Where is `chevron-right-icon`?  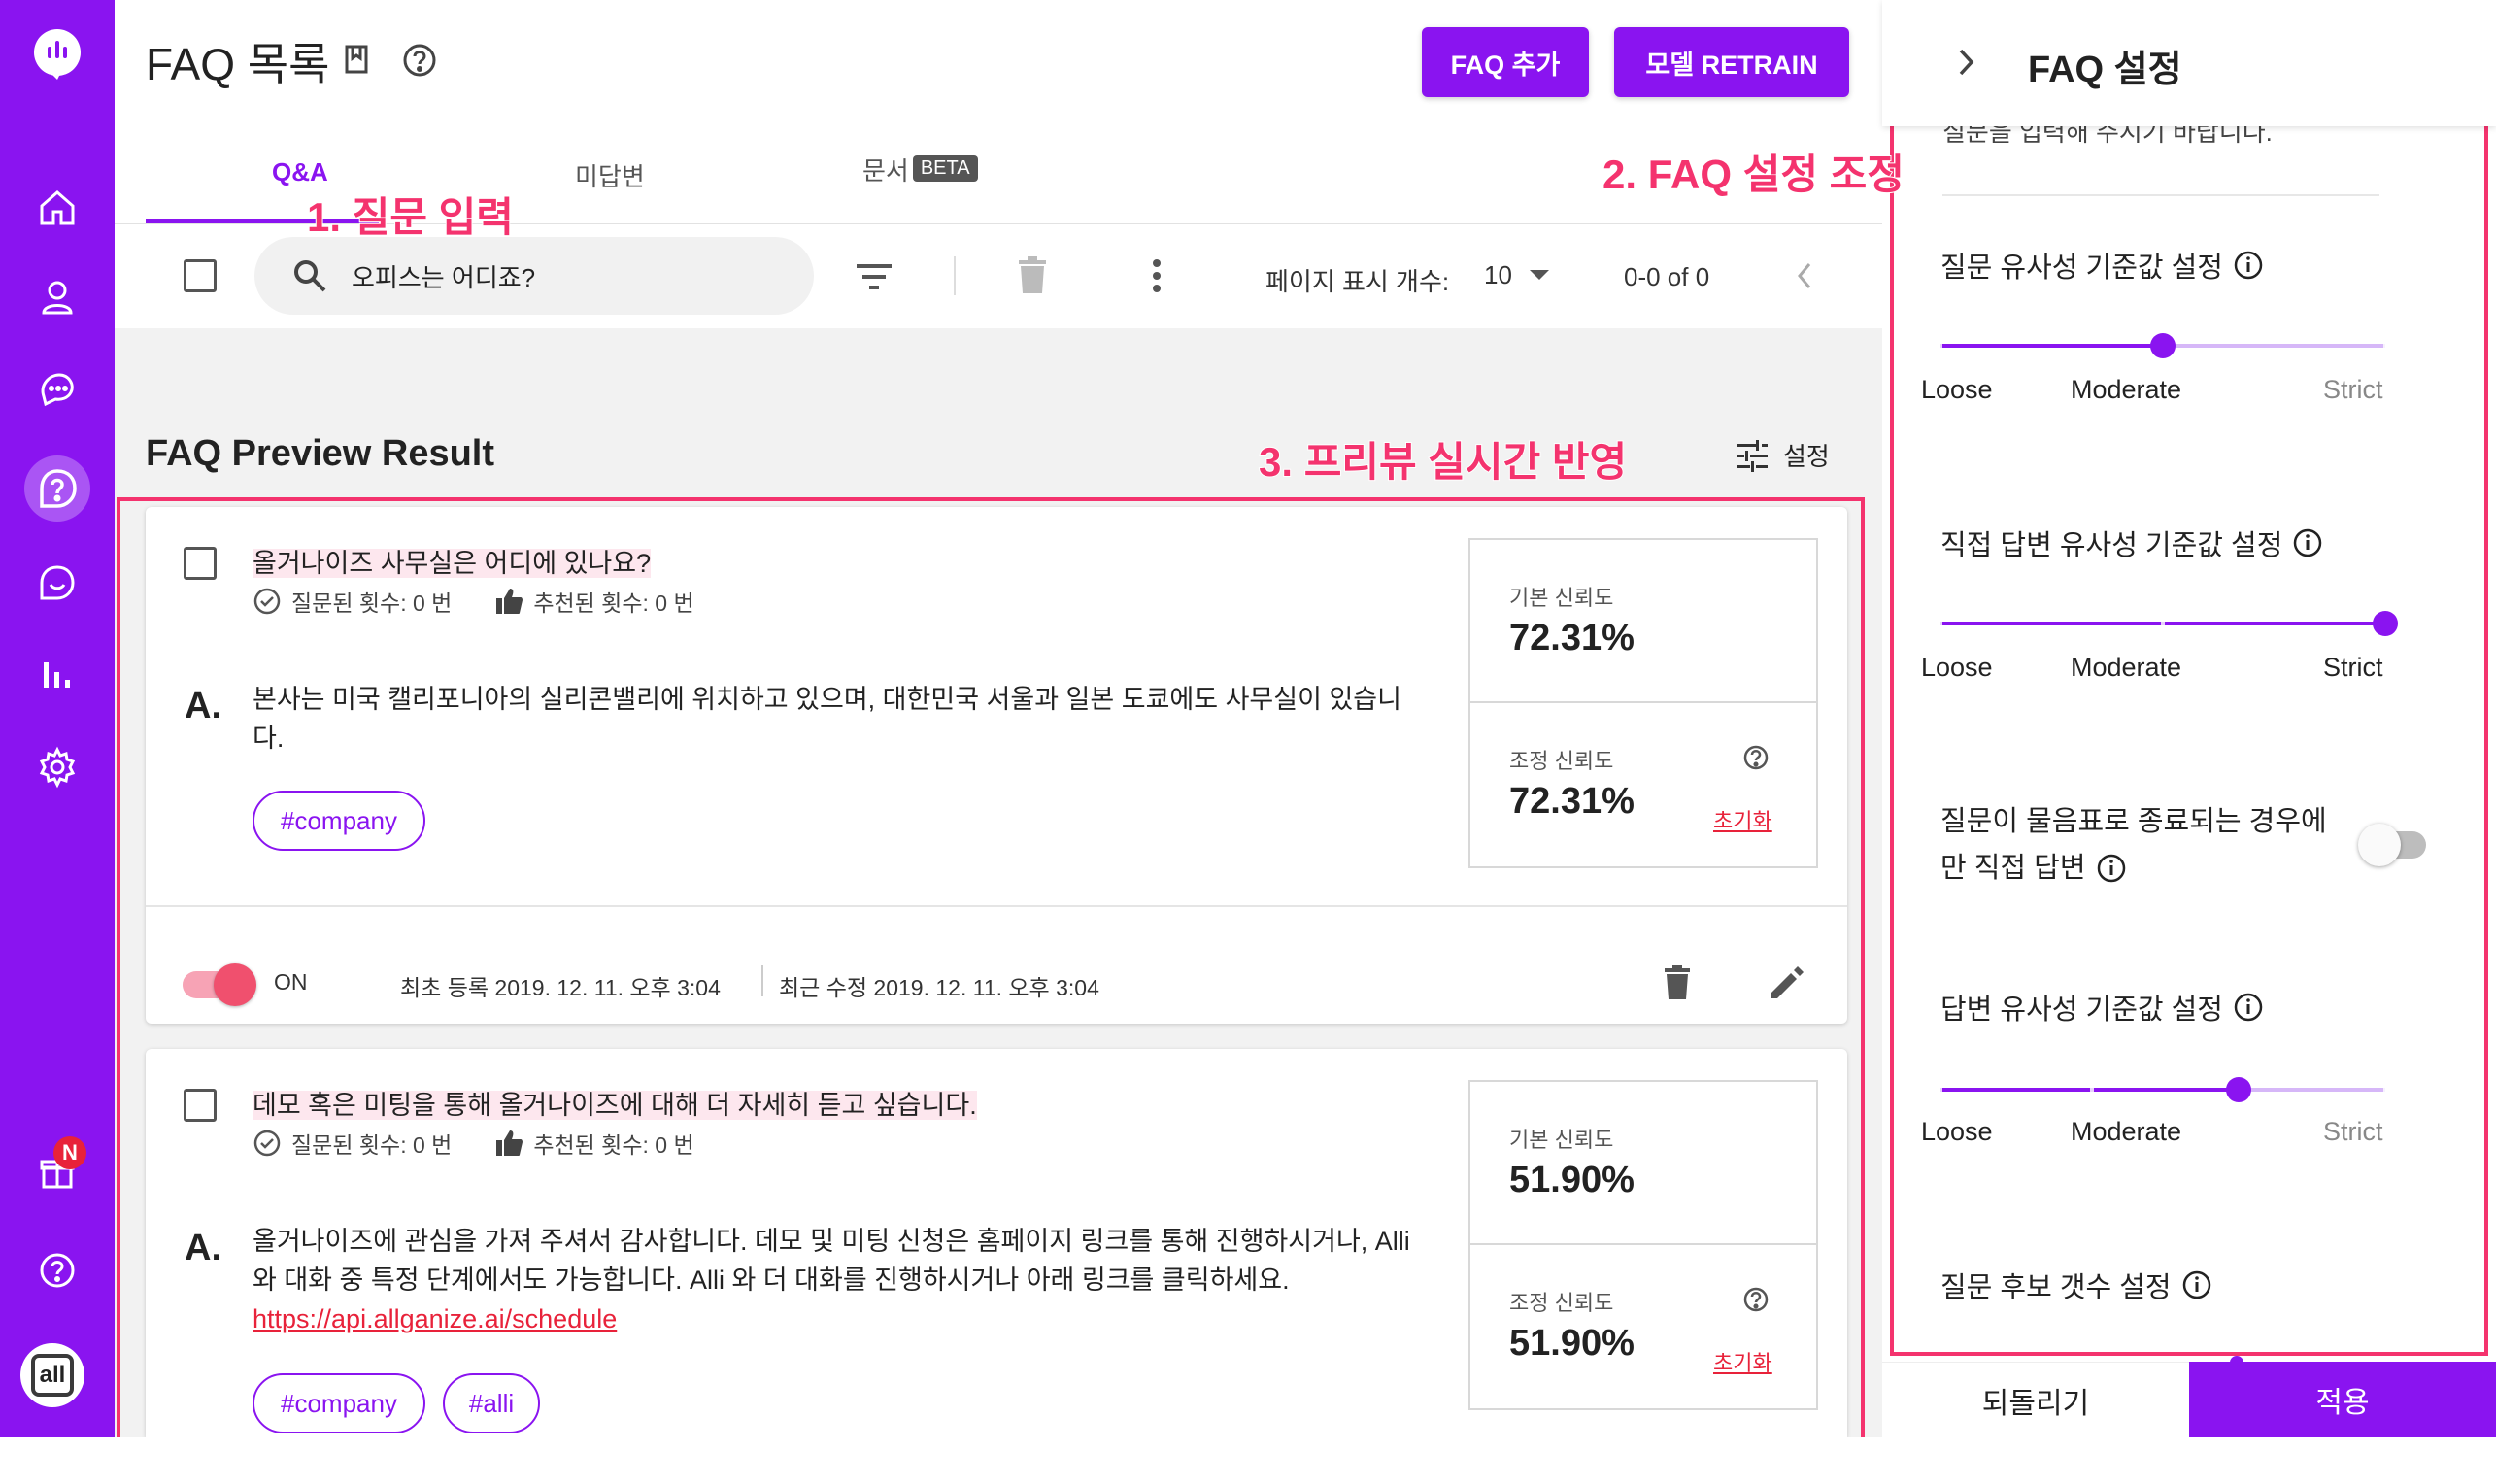
chevron-right-icon is located at coordinates (1966, 62).